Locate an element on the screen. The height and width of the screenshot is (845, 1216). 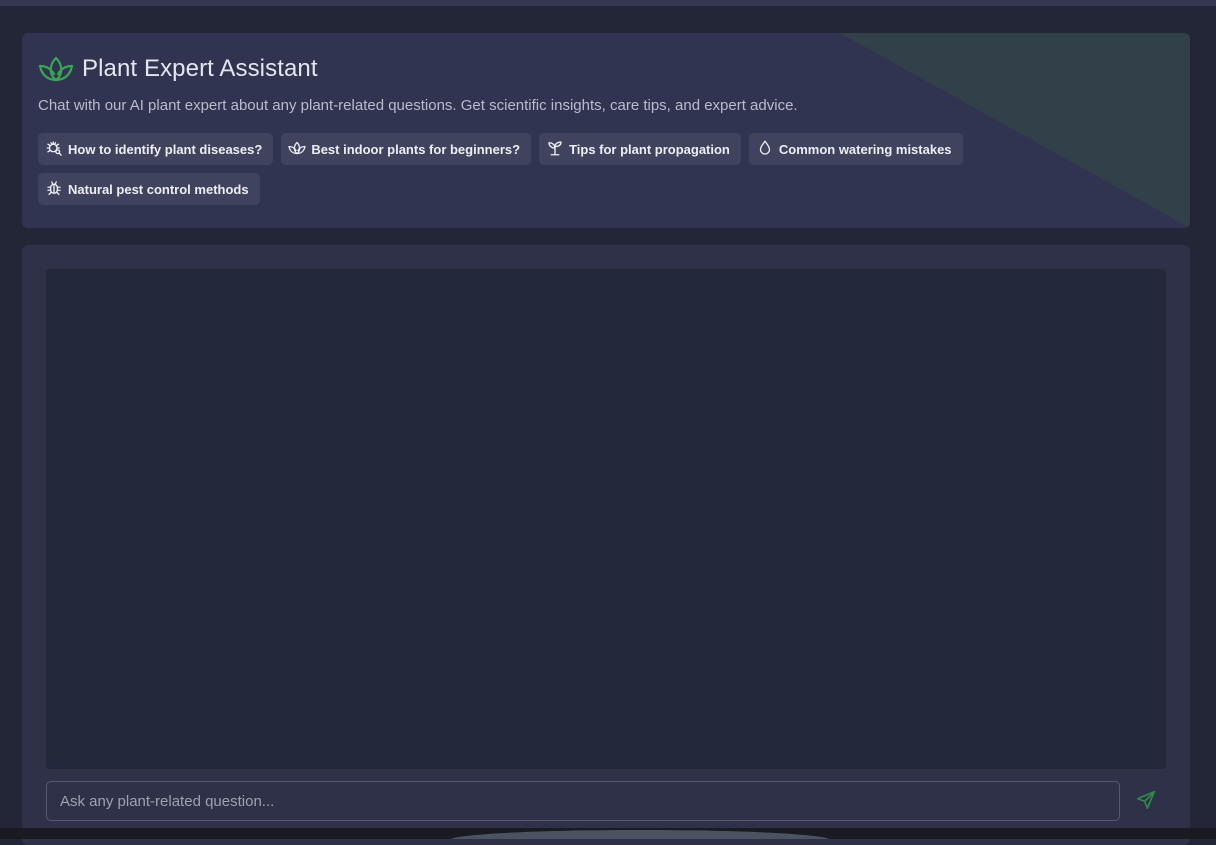
send-icon is located at coordinates (1146, 801).